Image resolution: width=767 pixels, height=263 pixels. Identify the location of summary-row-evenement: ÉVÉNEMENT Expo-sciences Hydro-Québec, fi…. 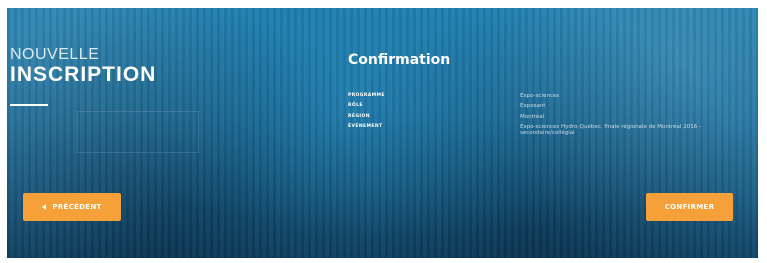
(548, 130).